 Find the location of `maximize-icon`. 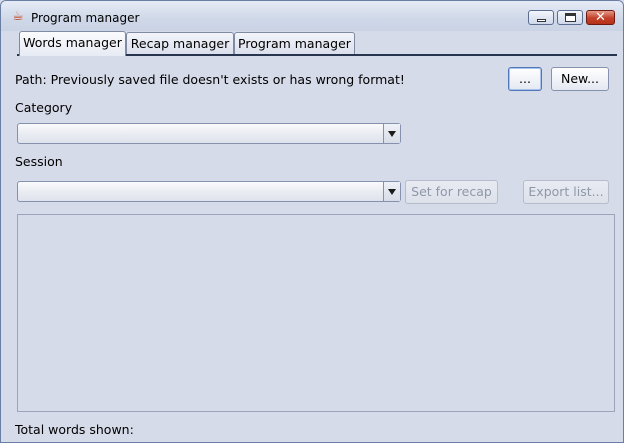

maximize-icon is located at coordinates (570, 17).